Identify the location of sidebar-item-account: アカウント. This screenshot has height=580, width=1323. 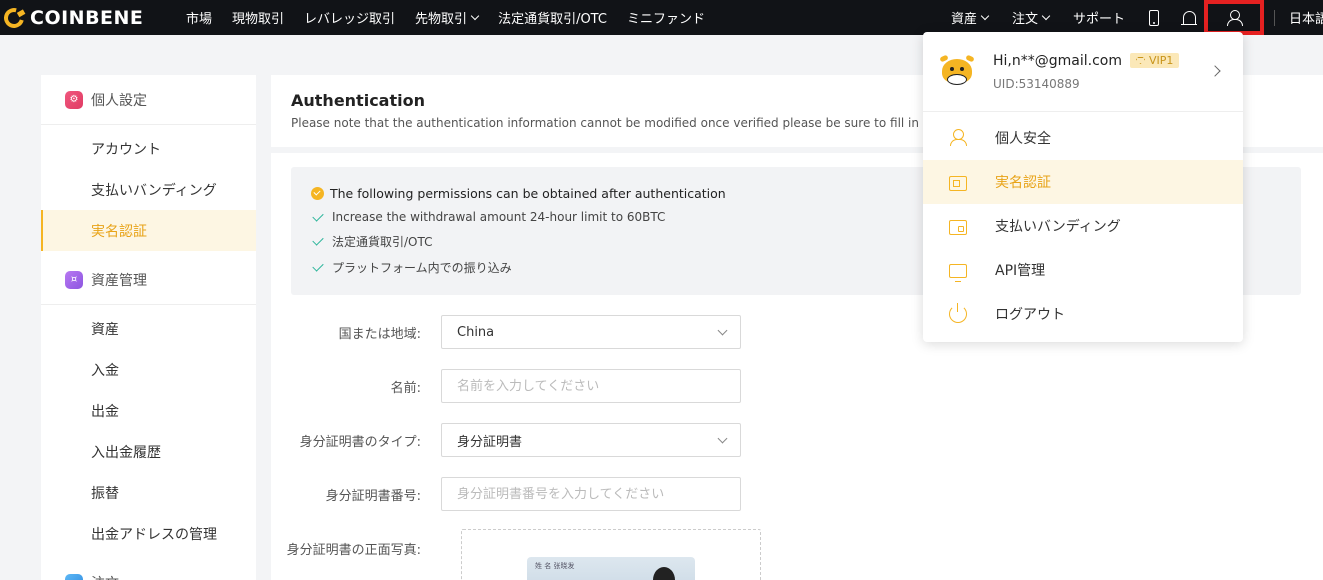
(148, 148).